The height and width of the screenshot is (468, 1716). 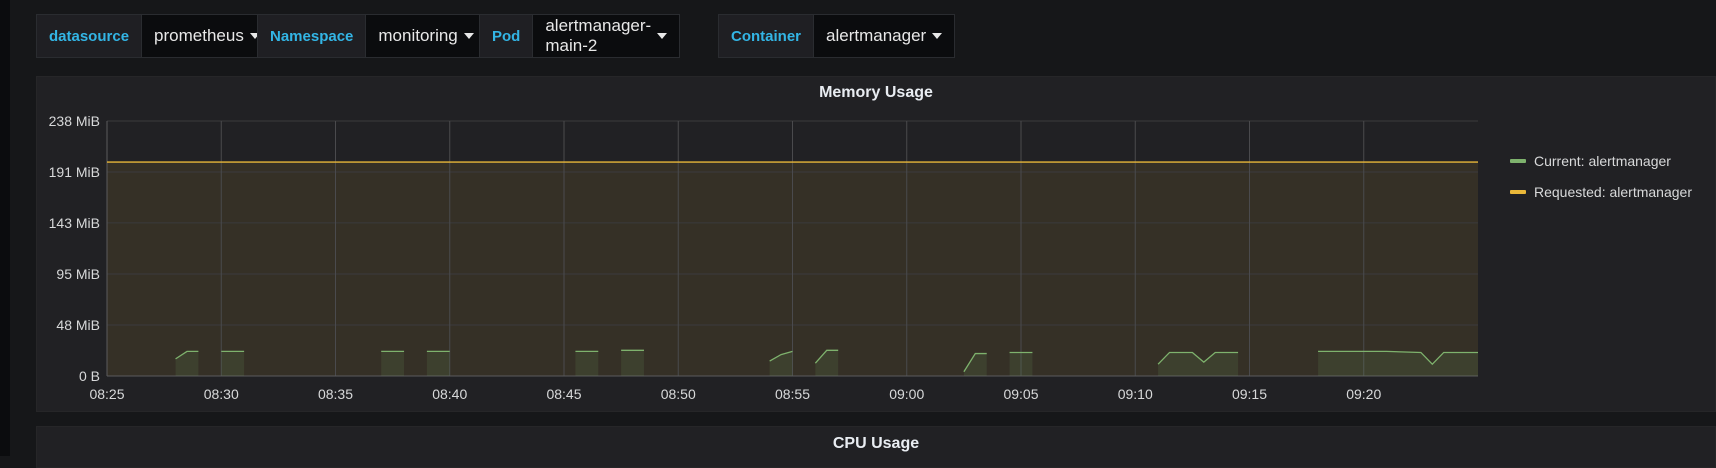 I want to click on x-tick-label: 08:55, so click(x=792, y=394).